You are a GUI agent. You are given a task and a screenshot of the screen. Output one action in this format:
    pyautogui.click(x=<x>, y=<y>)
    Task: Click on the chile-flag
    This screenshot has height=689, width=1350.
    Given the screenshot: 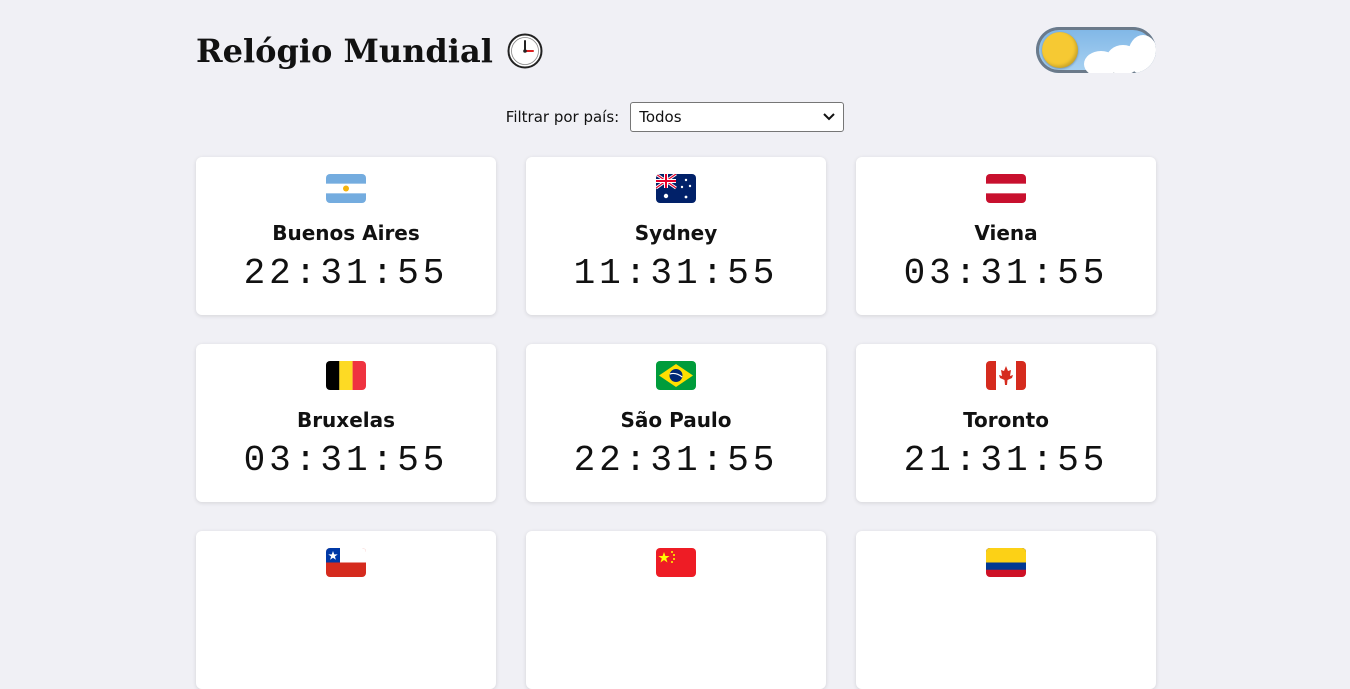 What is the action you would take?
    pyautogui.click(x=346, y=562)
    